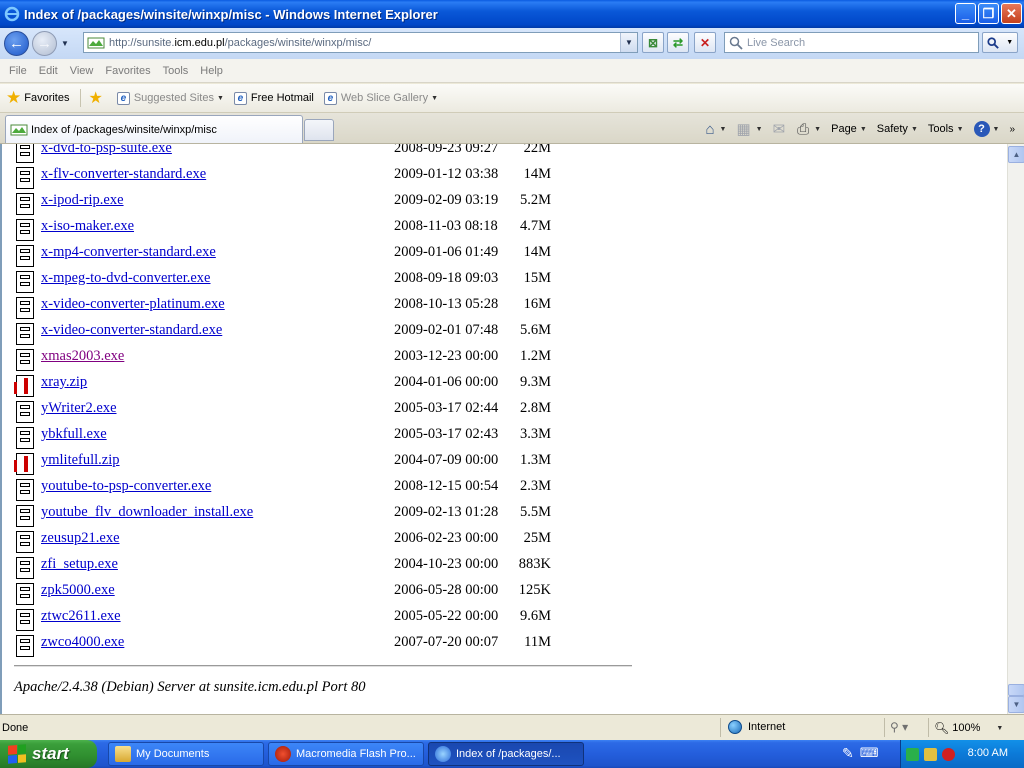 The width and height of the screenshot is (1024, 768). Describe the element at coordinates (1016, 154) in the screenshot. I see `scroll-up-button: ▲` at that location.